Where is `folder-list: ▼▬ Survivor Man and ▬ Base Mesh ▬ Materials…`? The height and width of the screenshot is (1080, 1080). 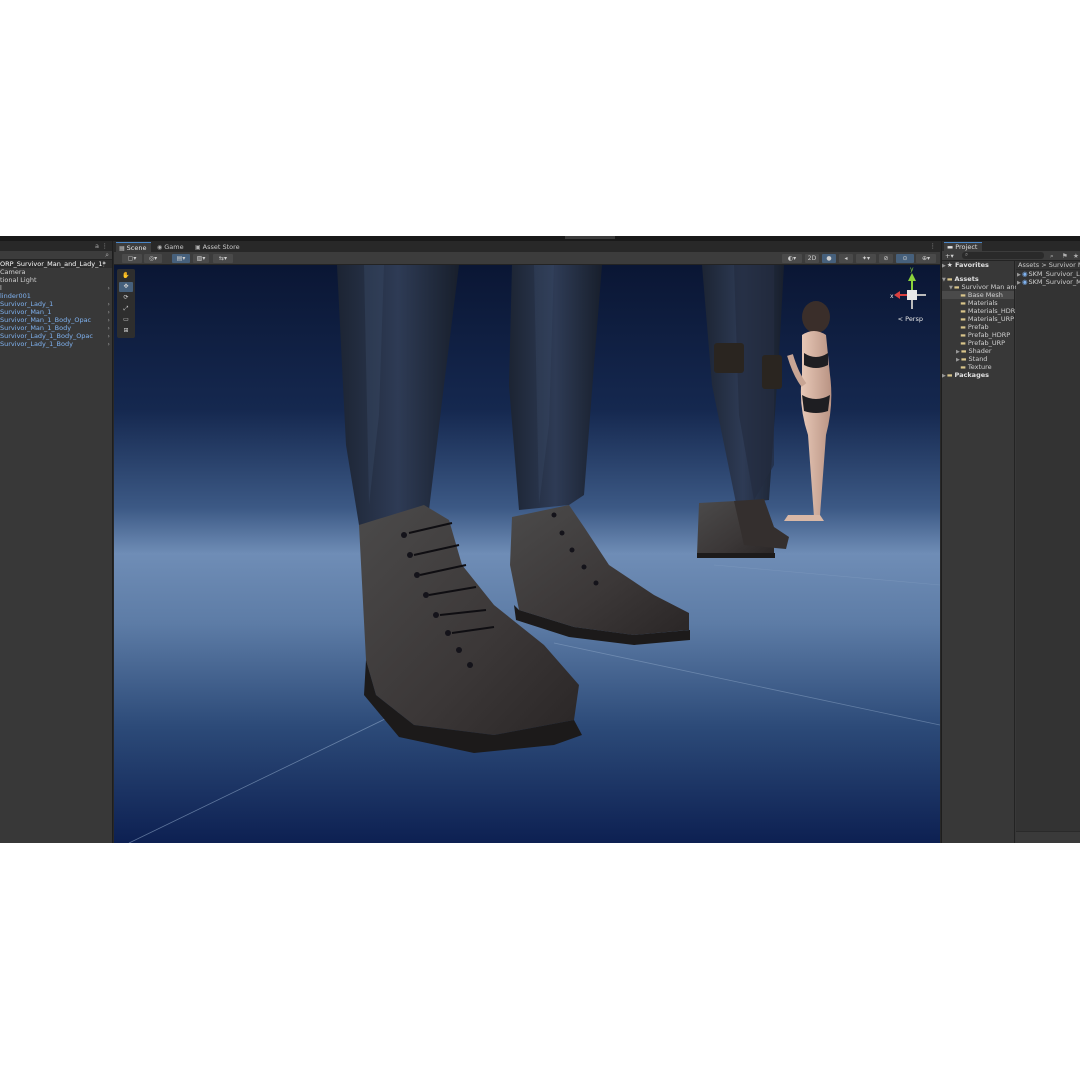 folder-list: ▼▬ Survivor Man and ▬ Base Mesh ▬ Materials… is located at coordinates (980, 327).